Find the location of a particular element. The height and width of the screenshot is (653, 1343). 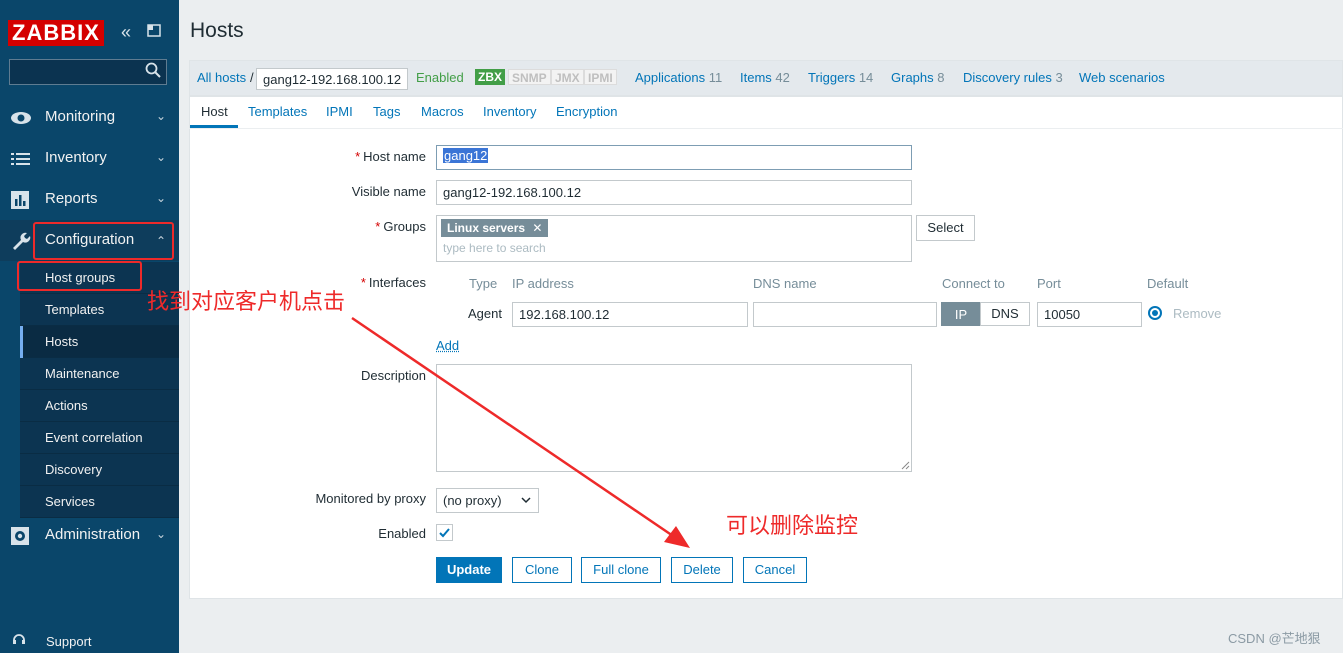

submenu-discovery: Discovery is located at coordinates (99, 470).